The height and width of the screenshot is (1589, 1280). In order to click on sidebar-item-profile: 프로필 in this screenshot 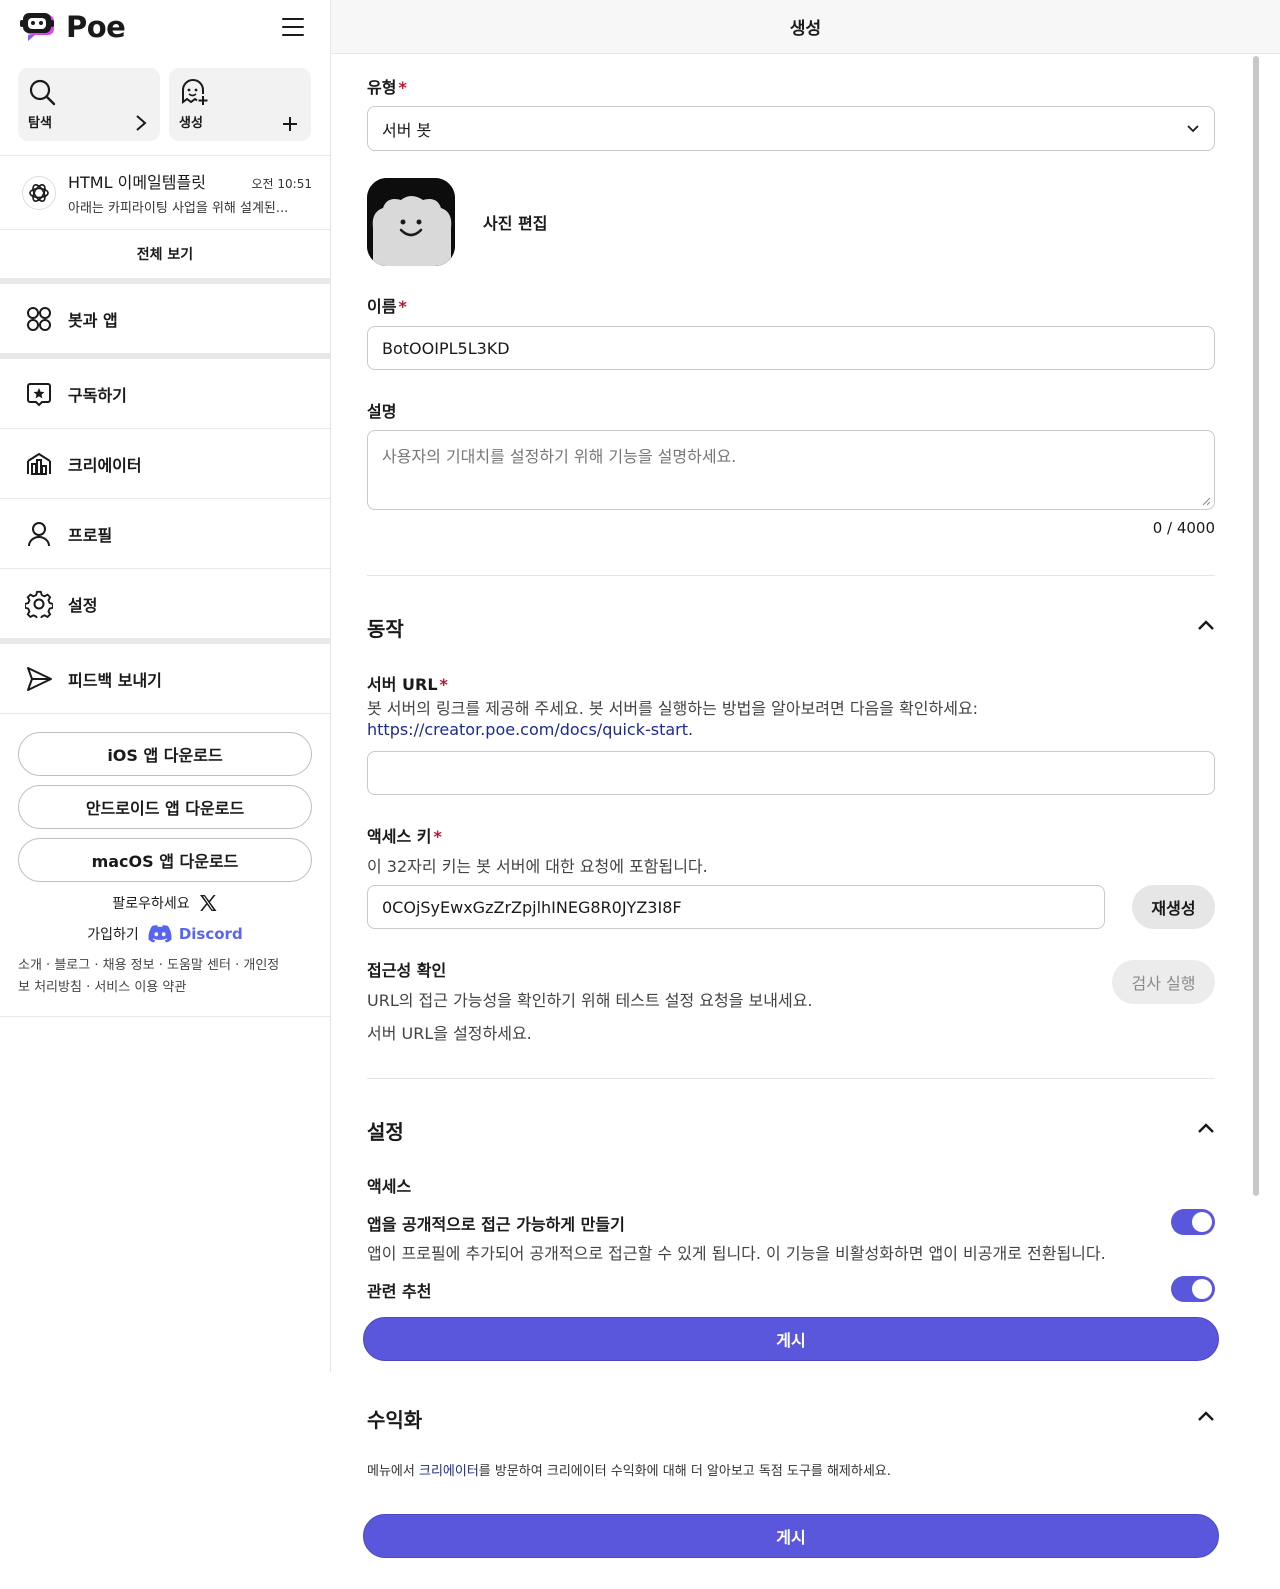, I will do `click(165, 533)`.